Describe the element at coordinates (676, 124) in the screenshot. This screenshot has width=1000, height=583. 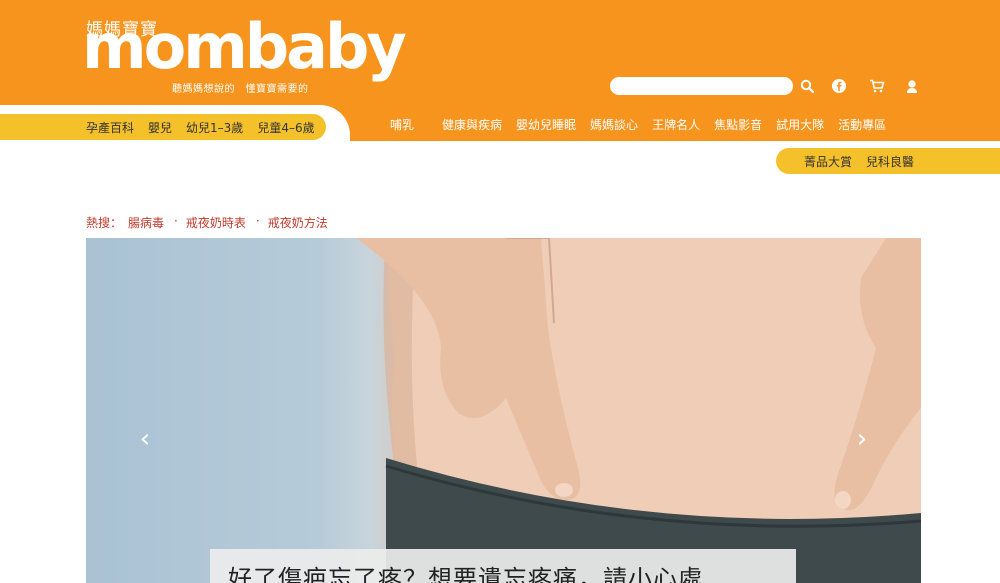
I see `main-nav-item: 王牌名人` at that location.